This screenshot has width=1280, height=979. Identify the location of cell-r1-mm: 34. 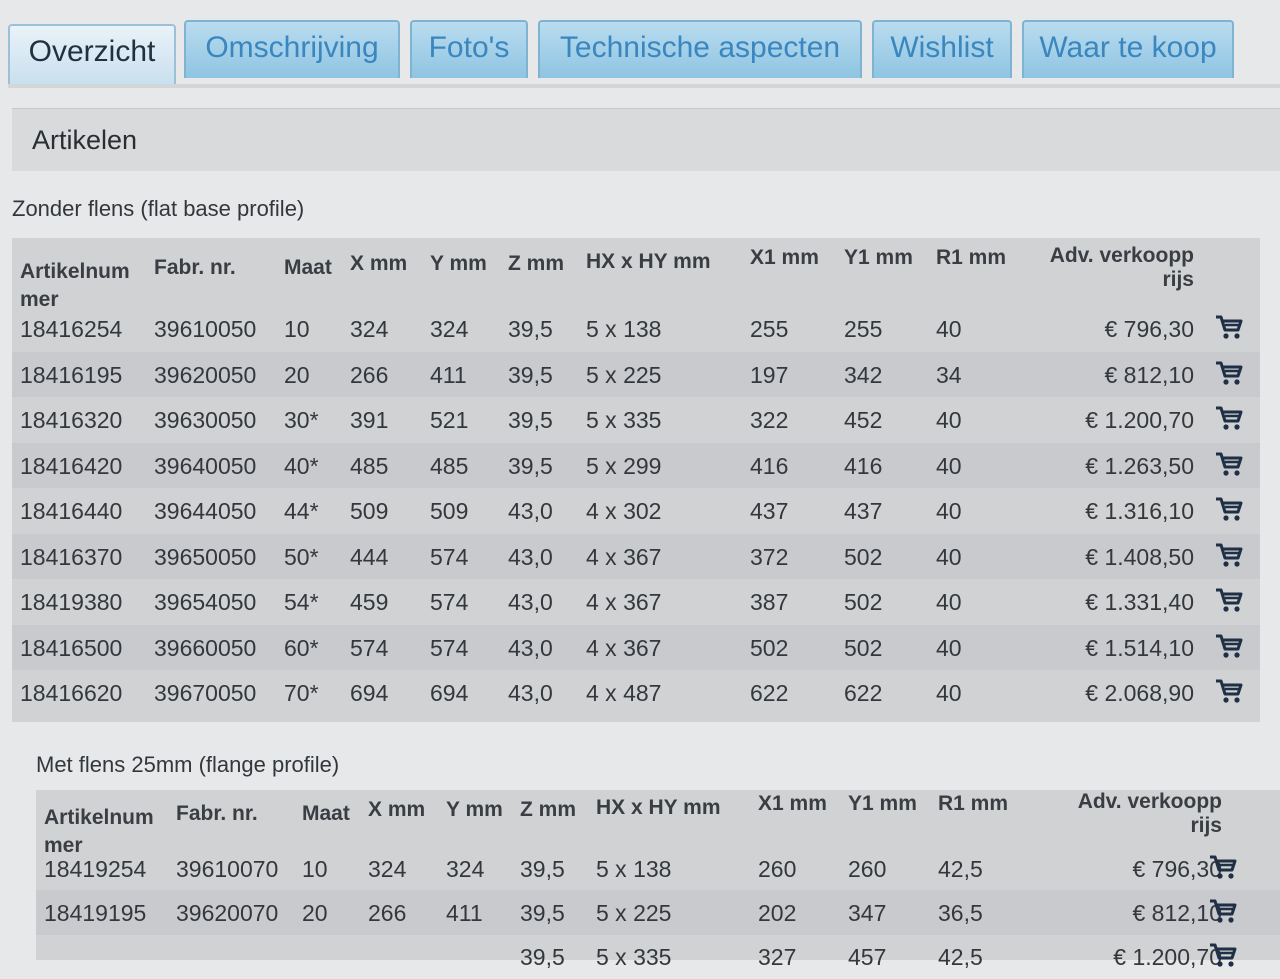
(949, 374).